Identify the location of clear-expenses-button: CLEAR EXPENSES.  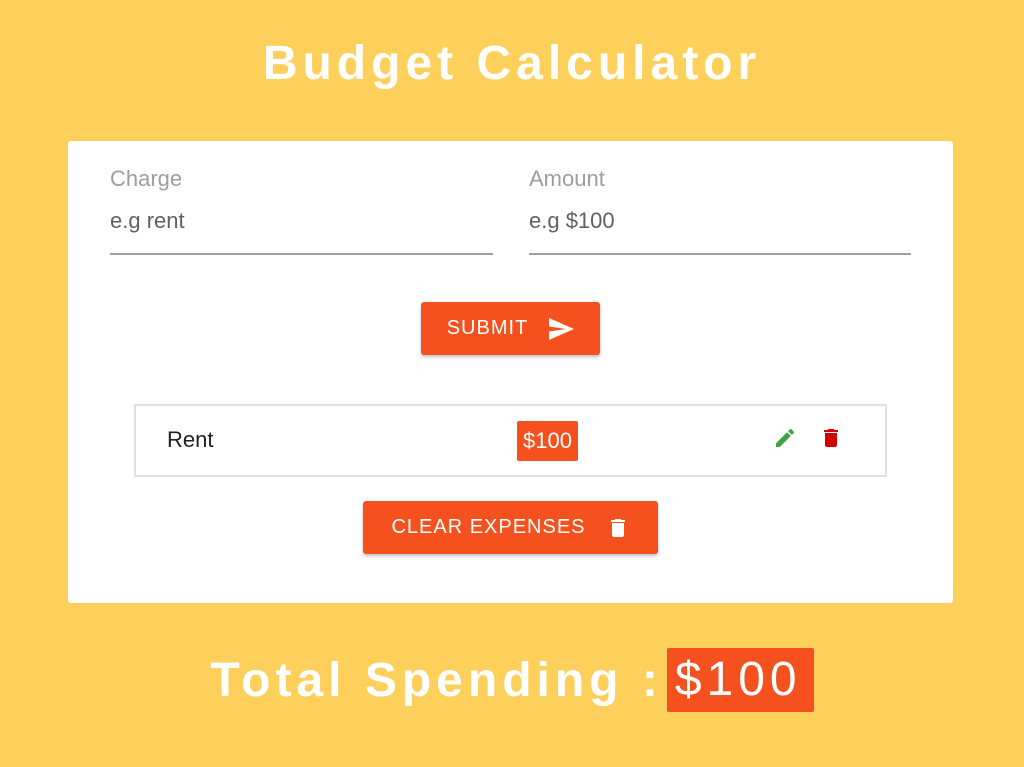
(510, 527).